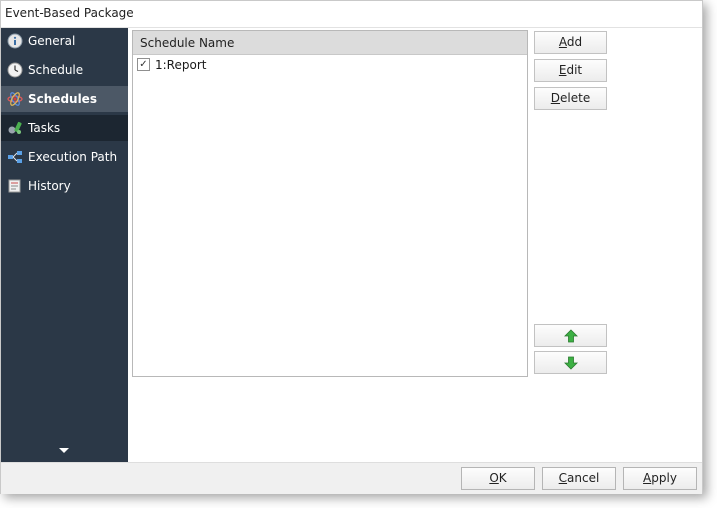 The width and height of the screenshot is (717, 508). What do you see at coordinates (494, 478) in the screenshot?
I see `ok-button-mnemonic: O` at bounding box center [494, 478].